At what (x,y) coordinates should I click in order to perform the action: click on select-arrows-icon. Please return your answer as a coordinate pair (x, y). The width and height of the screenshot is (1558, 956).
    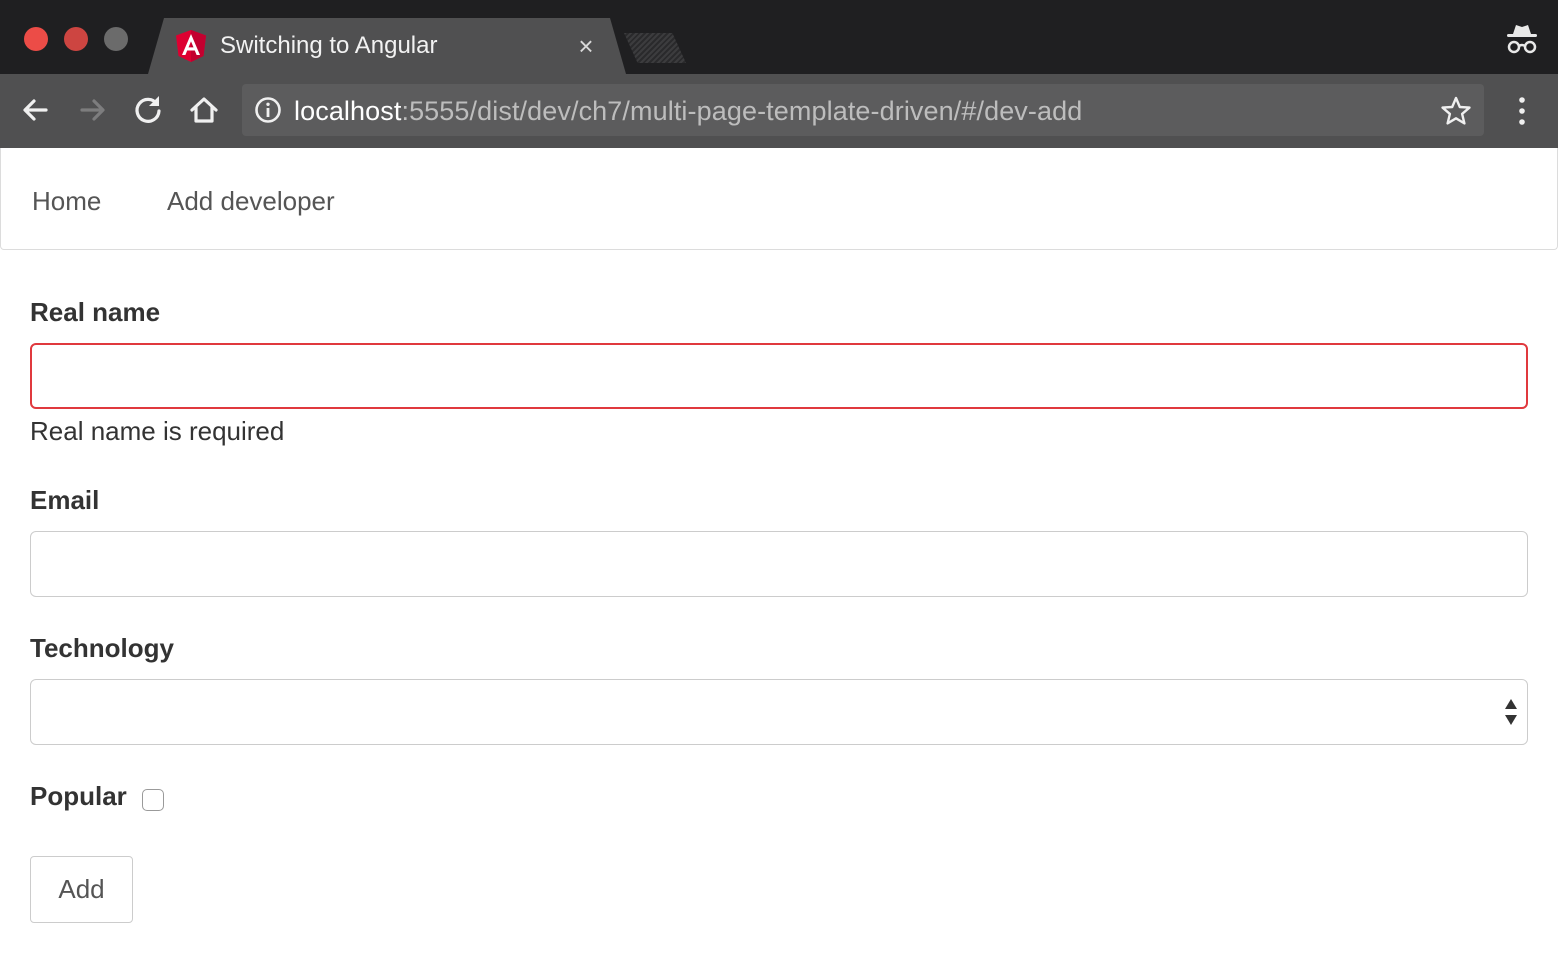
    Looking at the image, I should click on (1511, 712).